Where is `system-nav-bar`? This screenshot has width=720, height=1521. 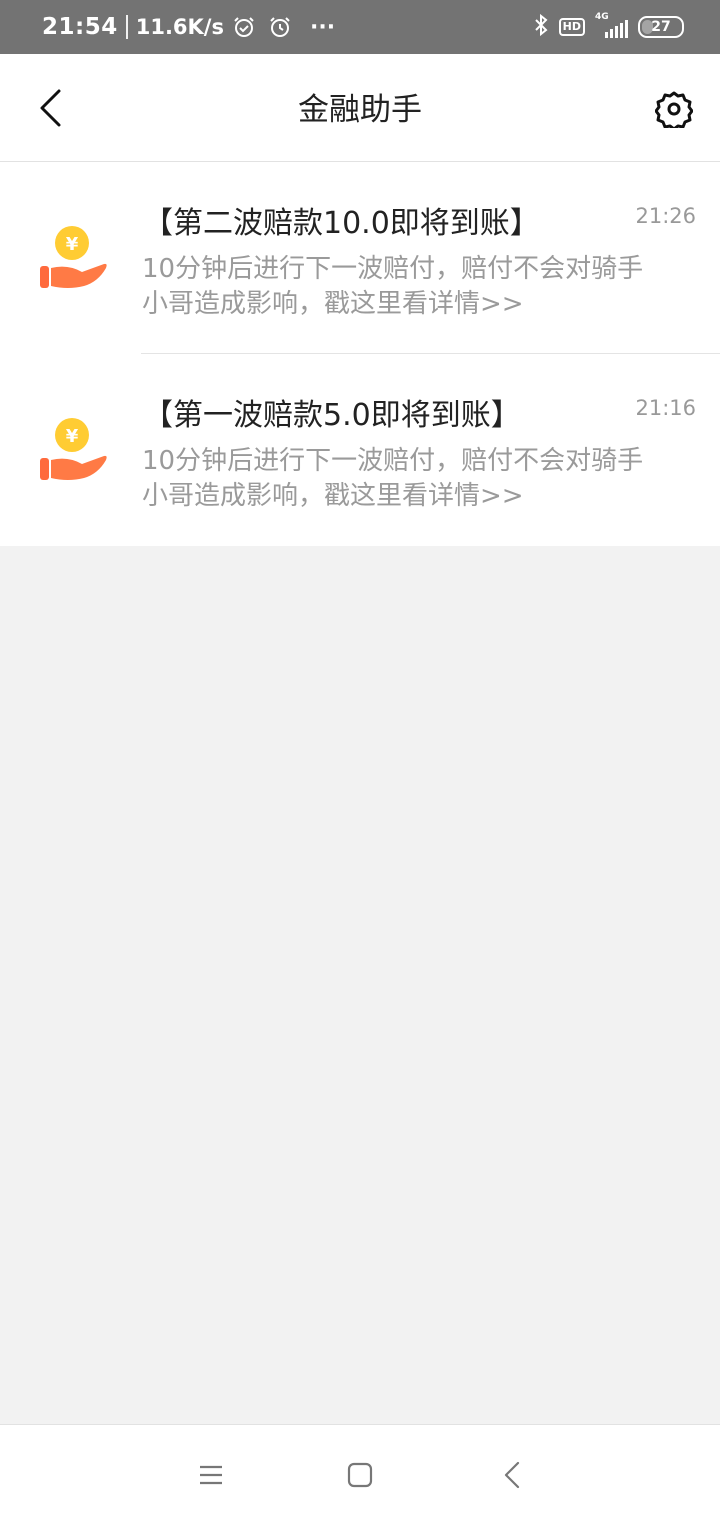 system-nav-bar is located at coordinates (360, 1472).